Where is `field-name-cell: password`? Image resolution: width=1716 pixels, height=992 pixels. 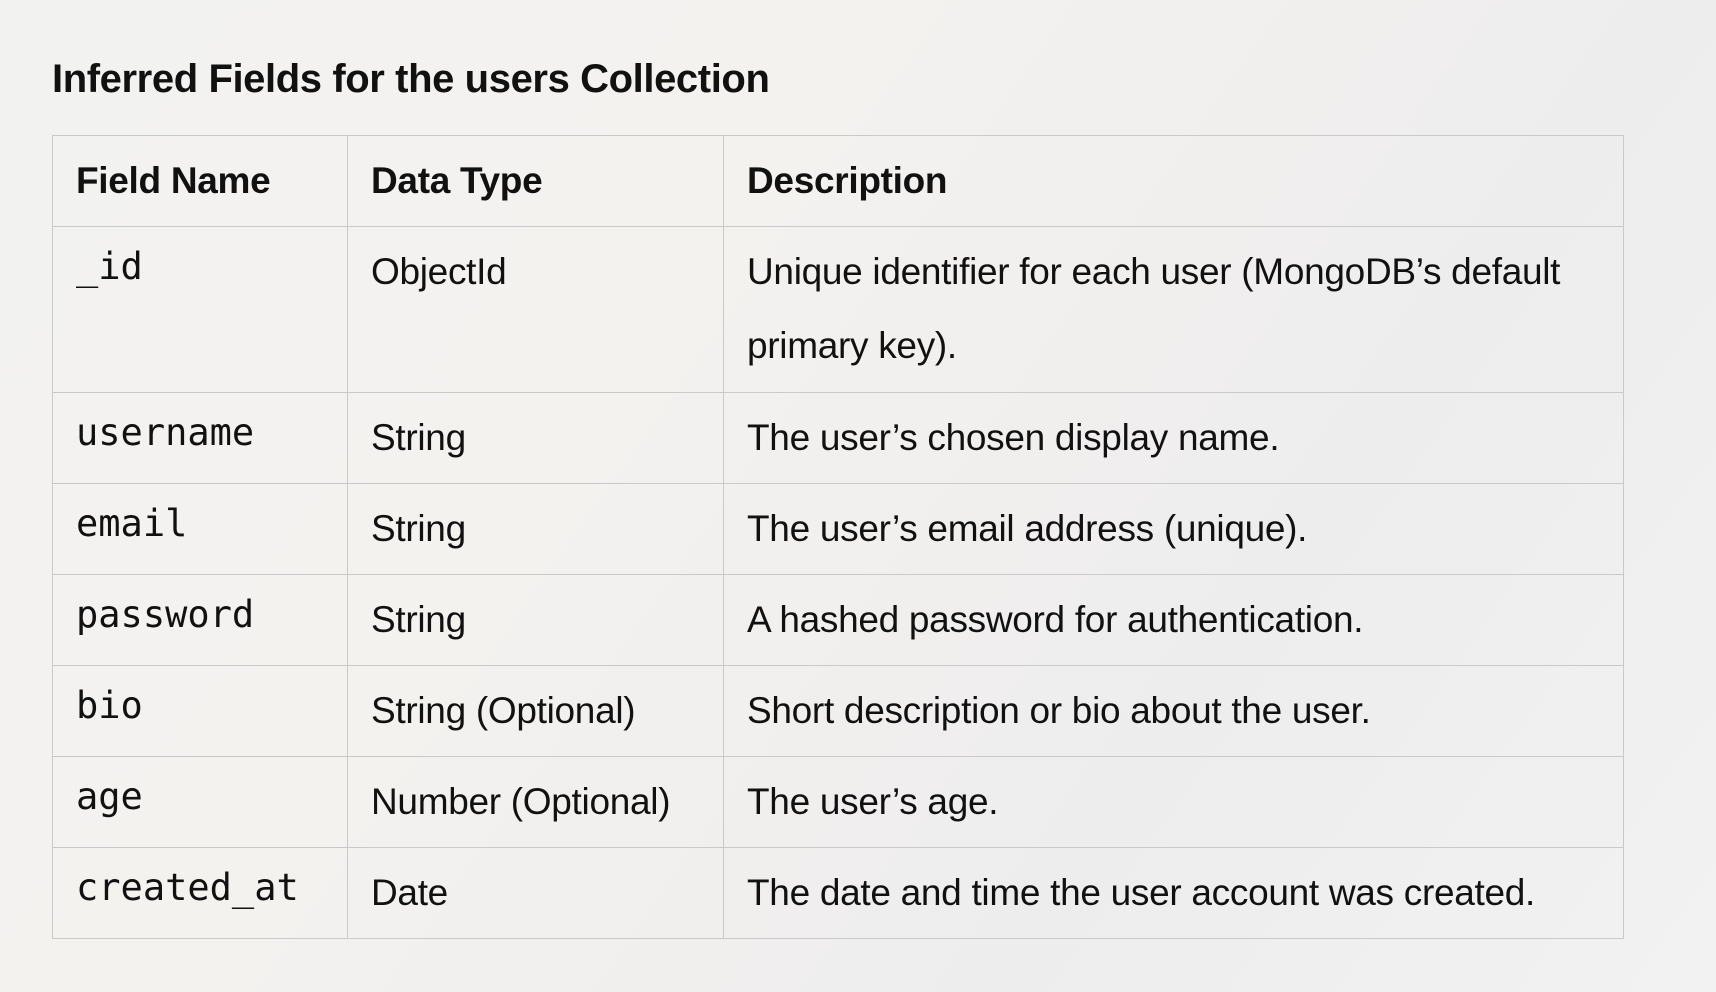 field-name-cell: password is located at coordinates (200, 620).